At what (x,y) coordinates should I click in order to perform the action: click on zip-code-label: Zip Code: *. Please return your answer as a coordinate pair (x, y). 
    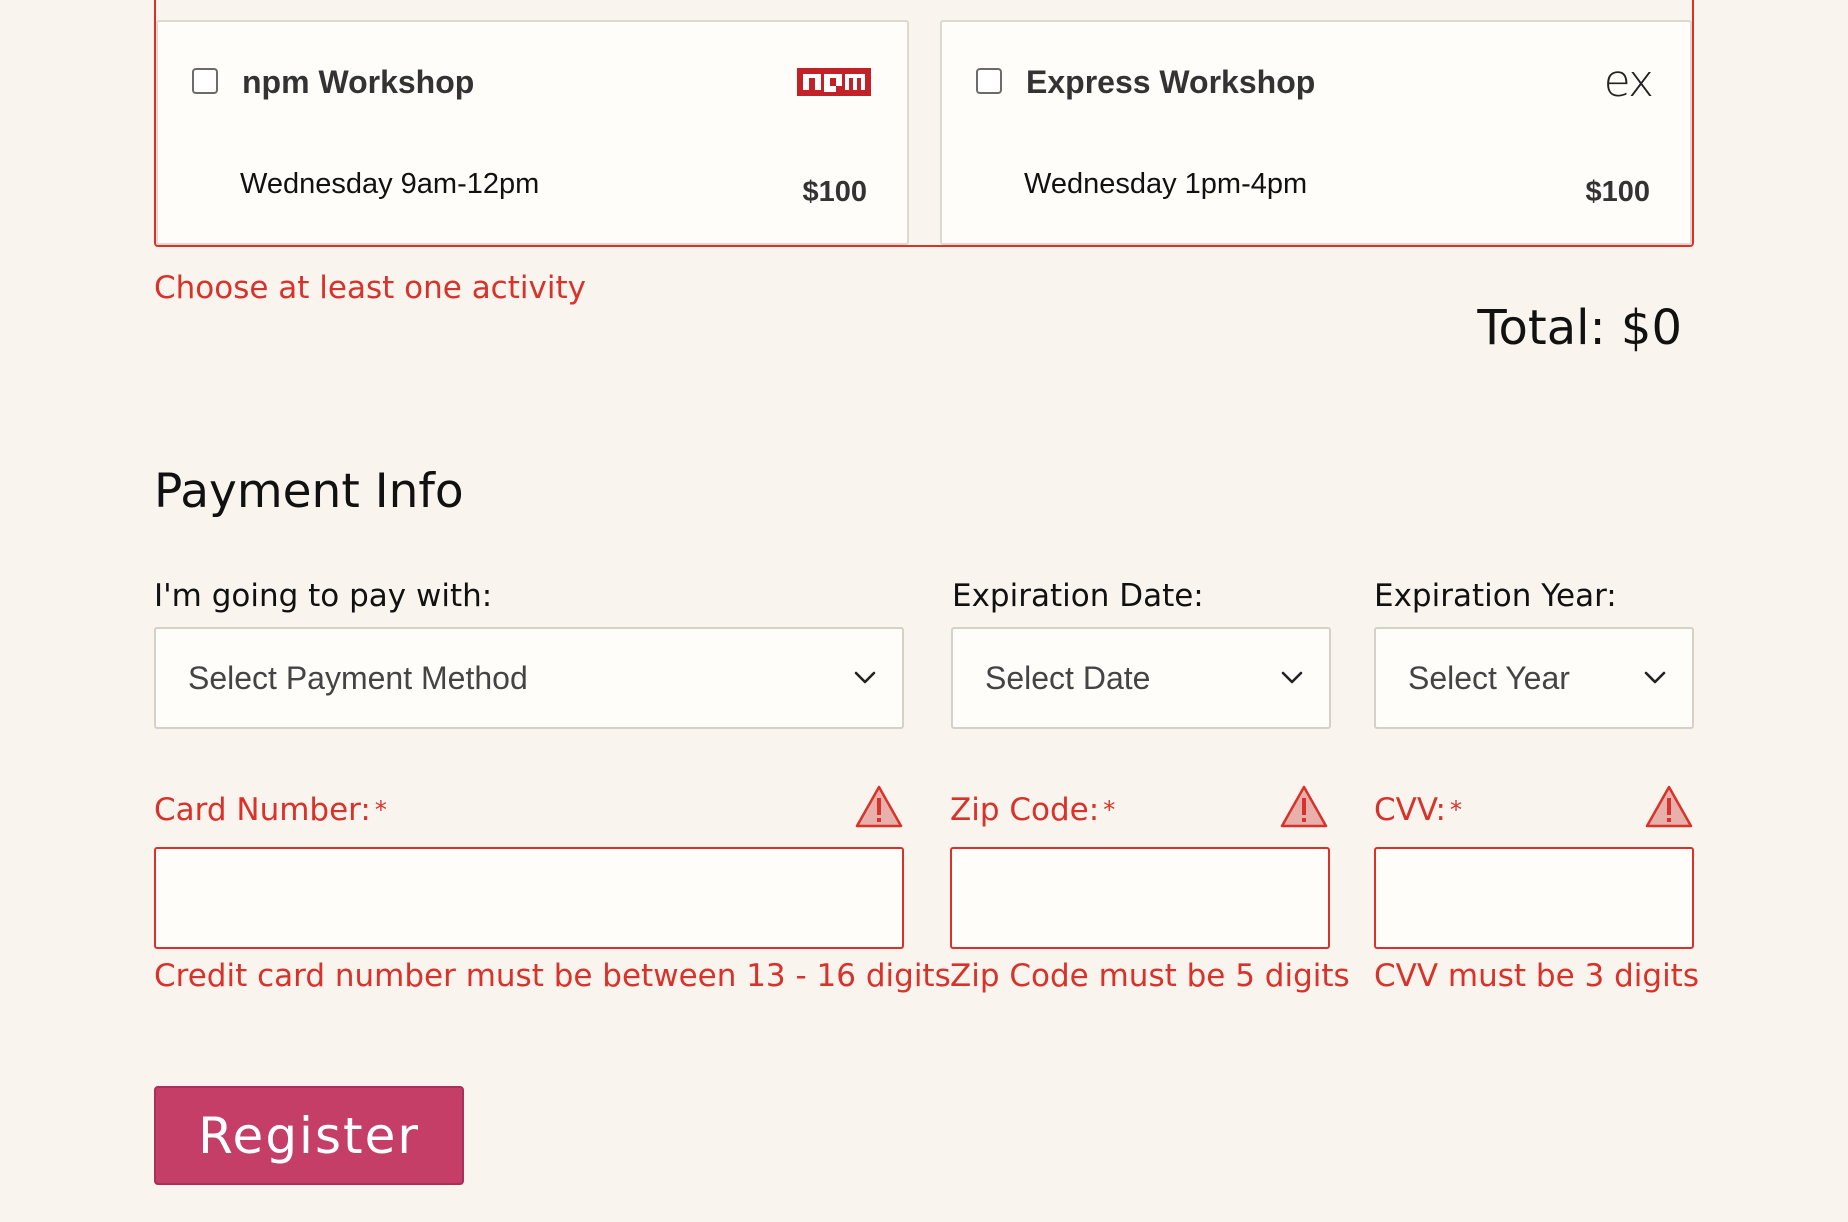
    Looking at the image, I should click on (1032, 810).